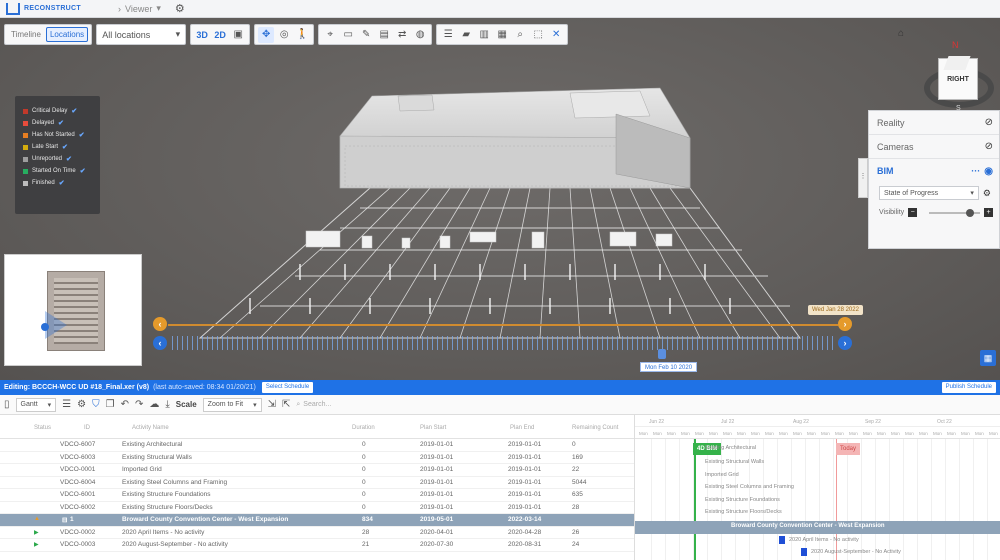 The height and width of the screenshot is (560, 1000). What do you see at coordinates (48, 8) in the screenshot?
I see `logo: RECONSTRUCT` at bounding box center [48, 8].